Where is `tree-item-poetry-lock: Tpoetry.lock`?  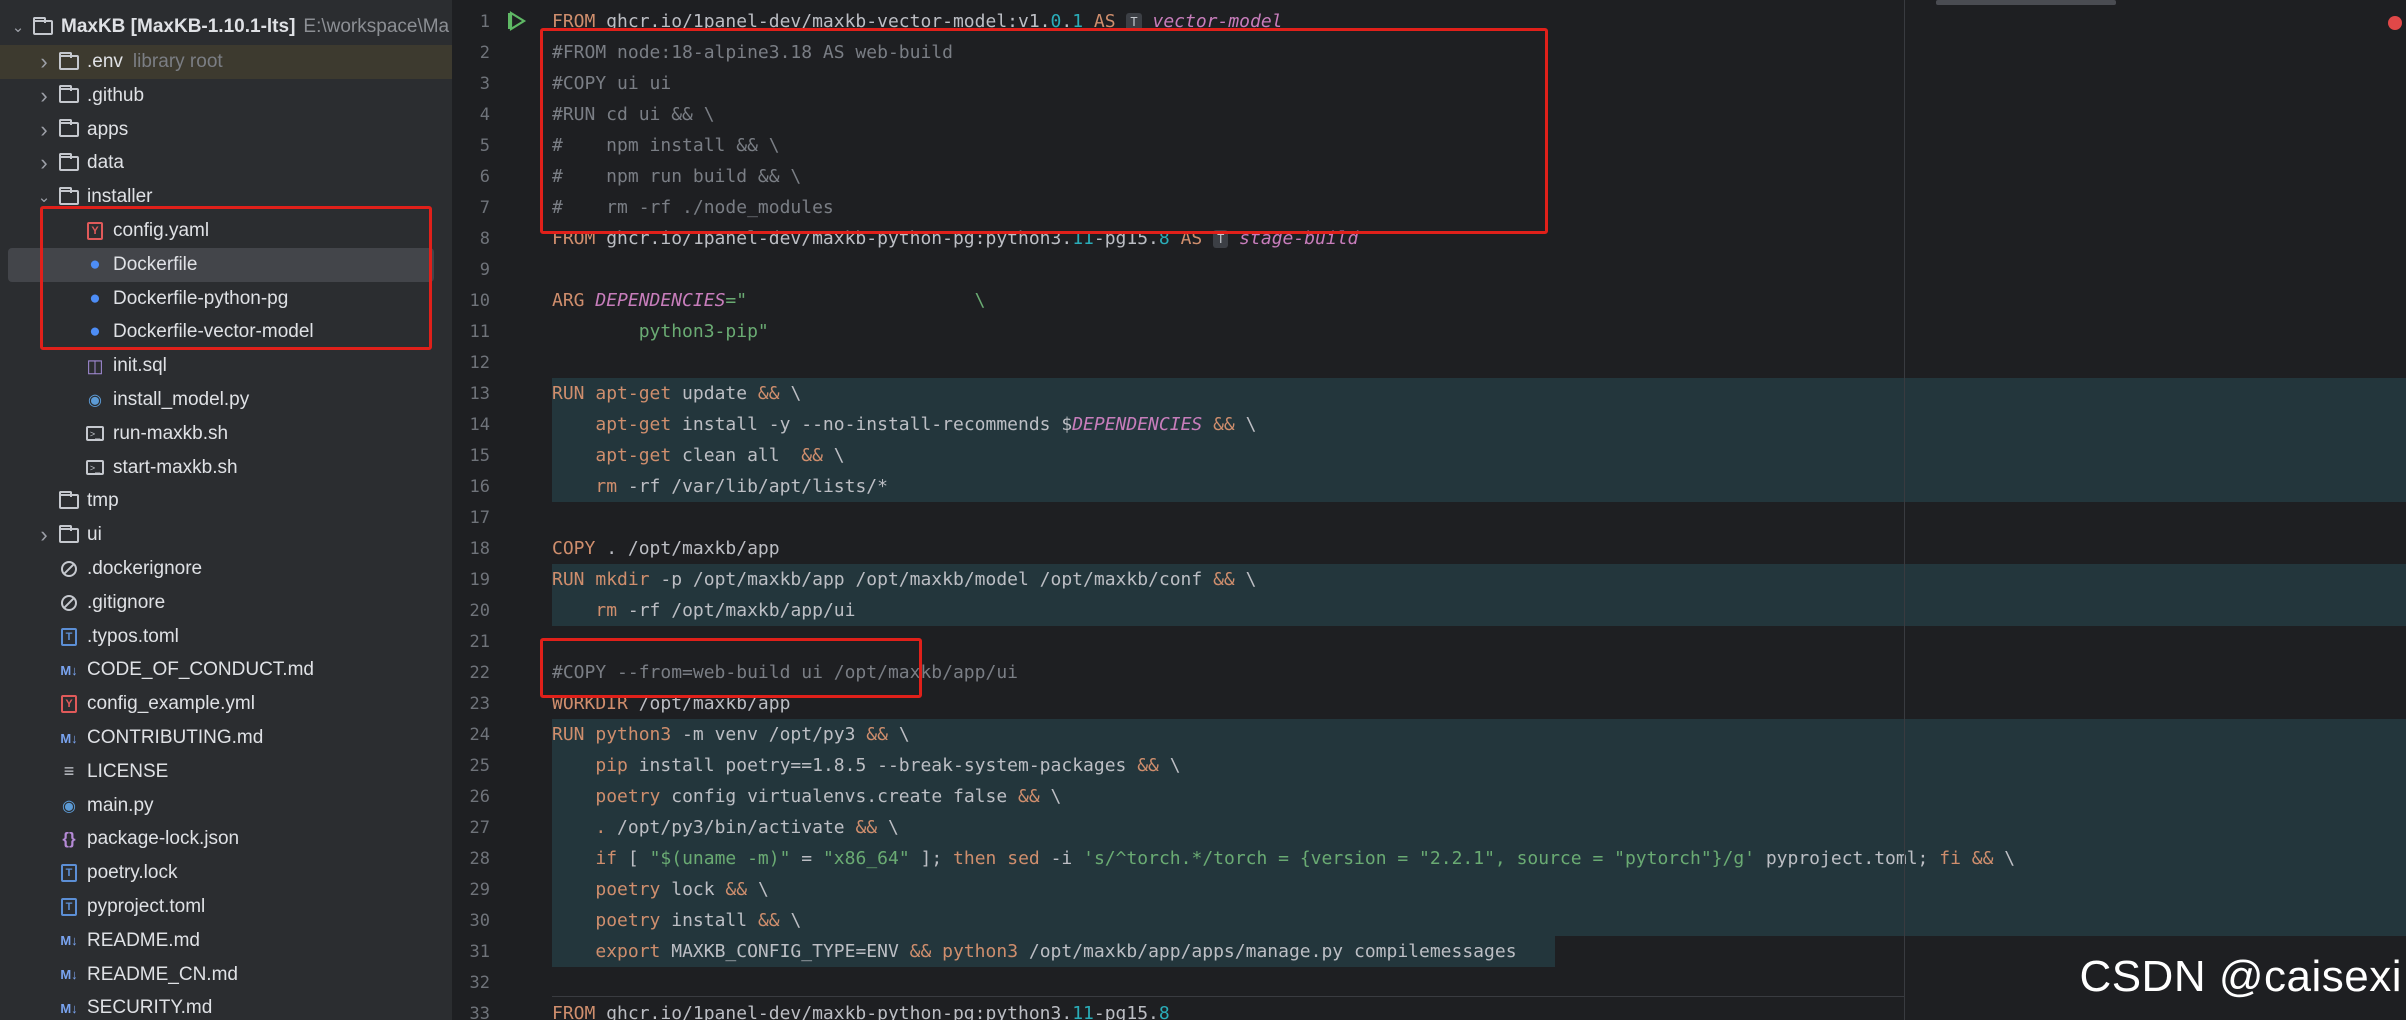 tree-item-poetry-lock: Tpoetry.lock is located at coordinates (230, 873).